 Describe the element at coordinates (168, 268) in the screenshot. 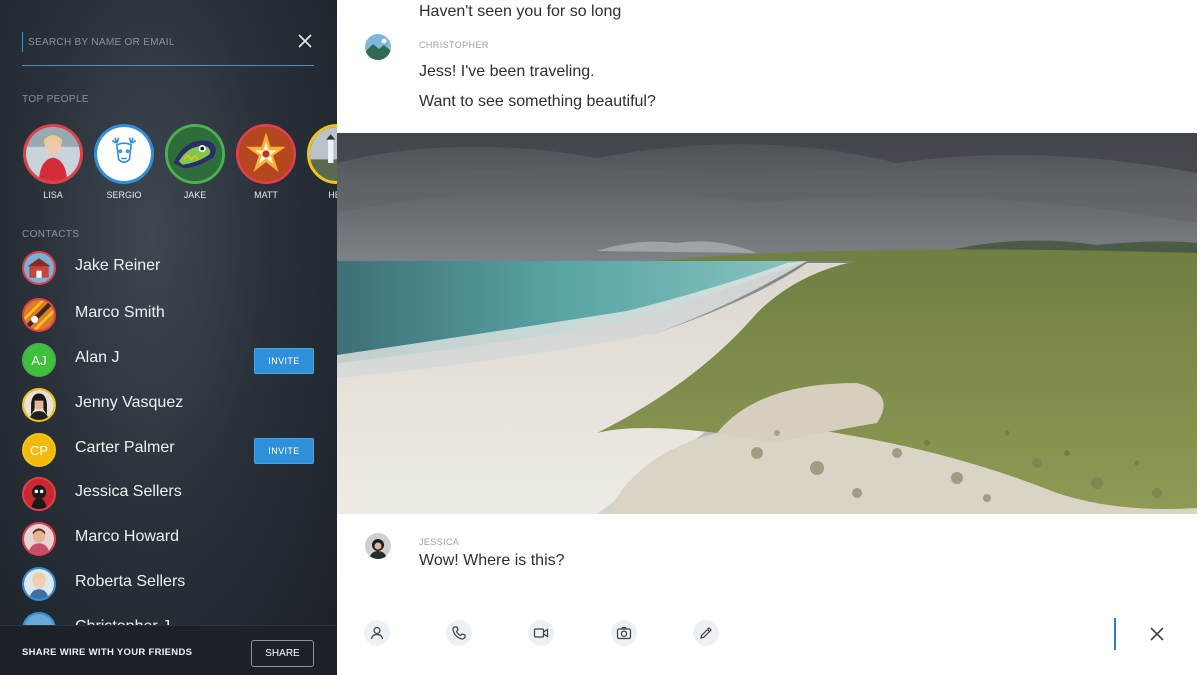

I see `contact-jake-reiner: Jake Reiner` at that location.